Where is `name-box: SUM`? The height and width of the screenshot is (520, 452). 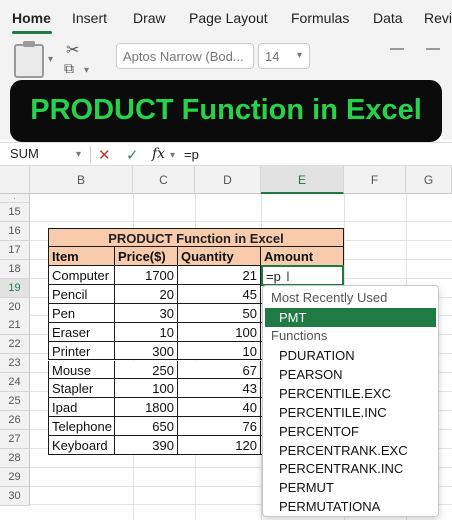
name-box: SUM is located at coordinates (45, 154).